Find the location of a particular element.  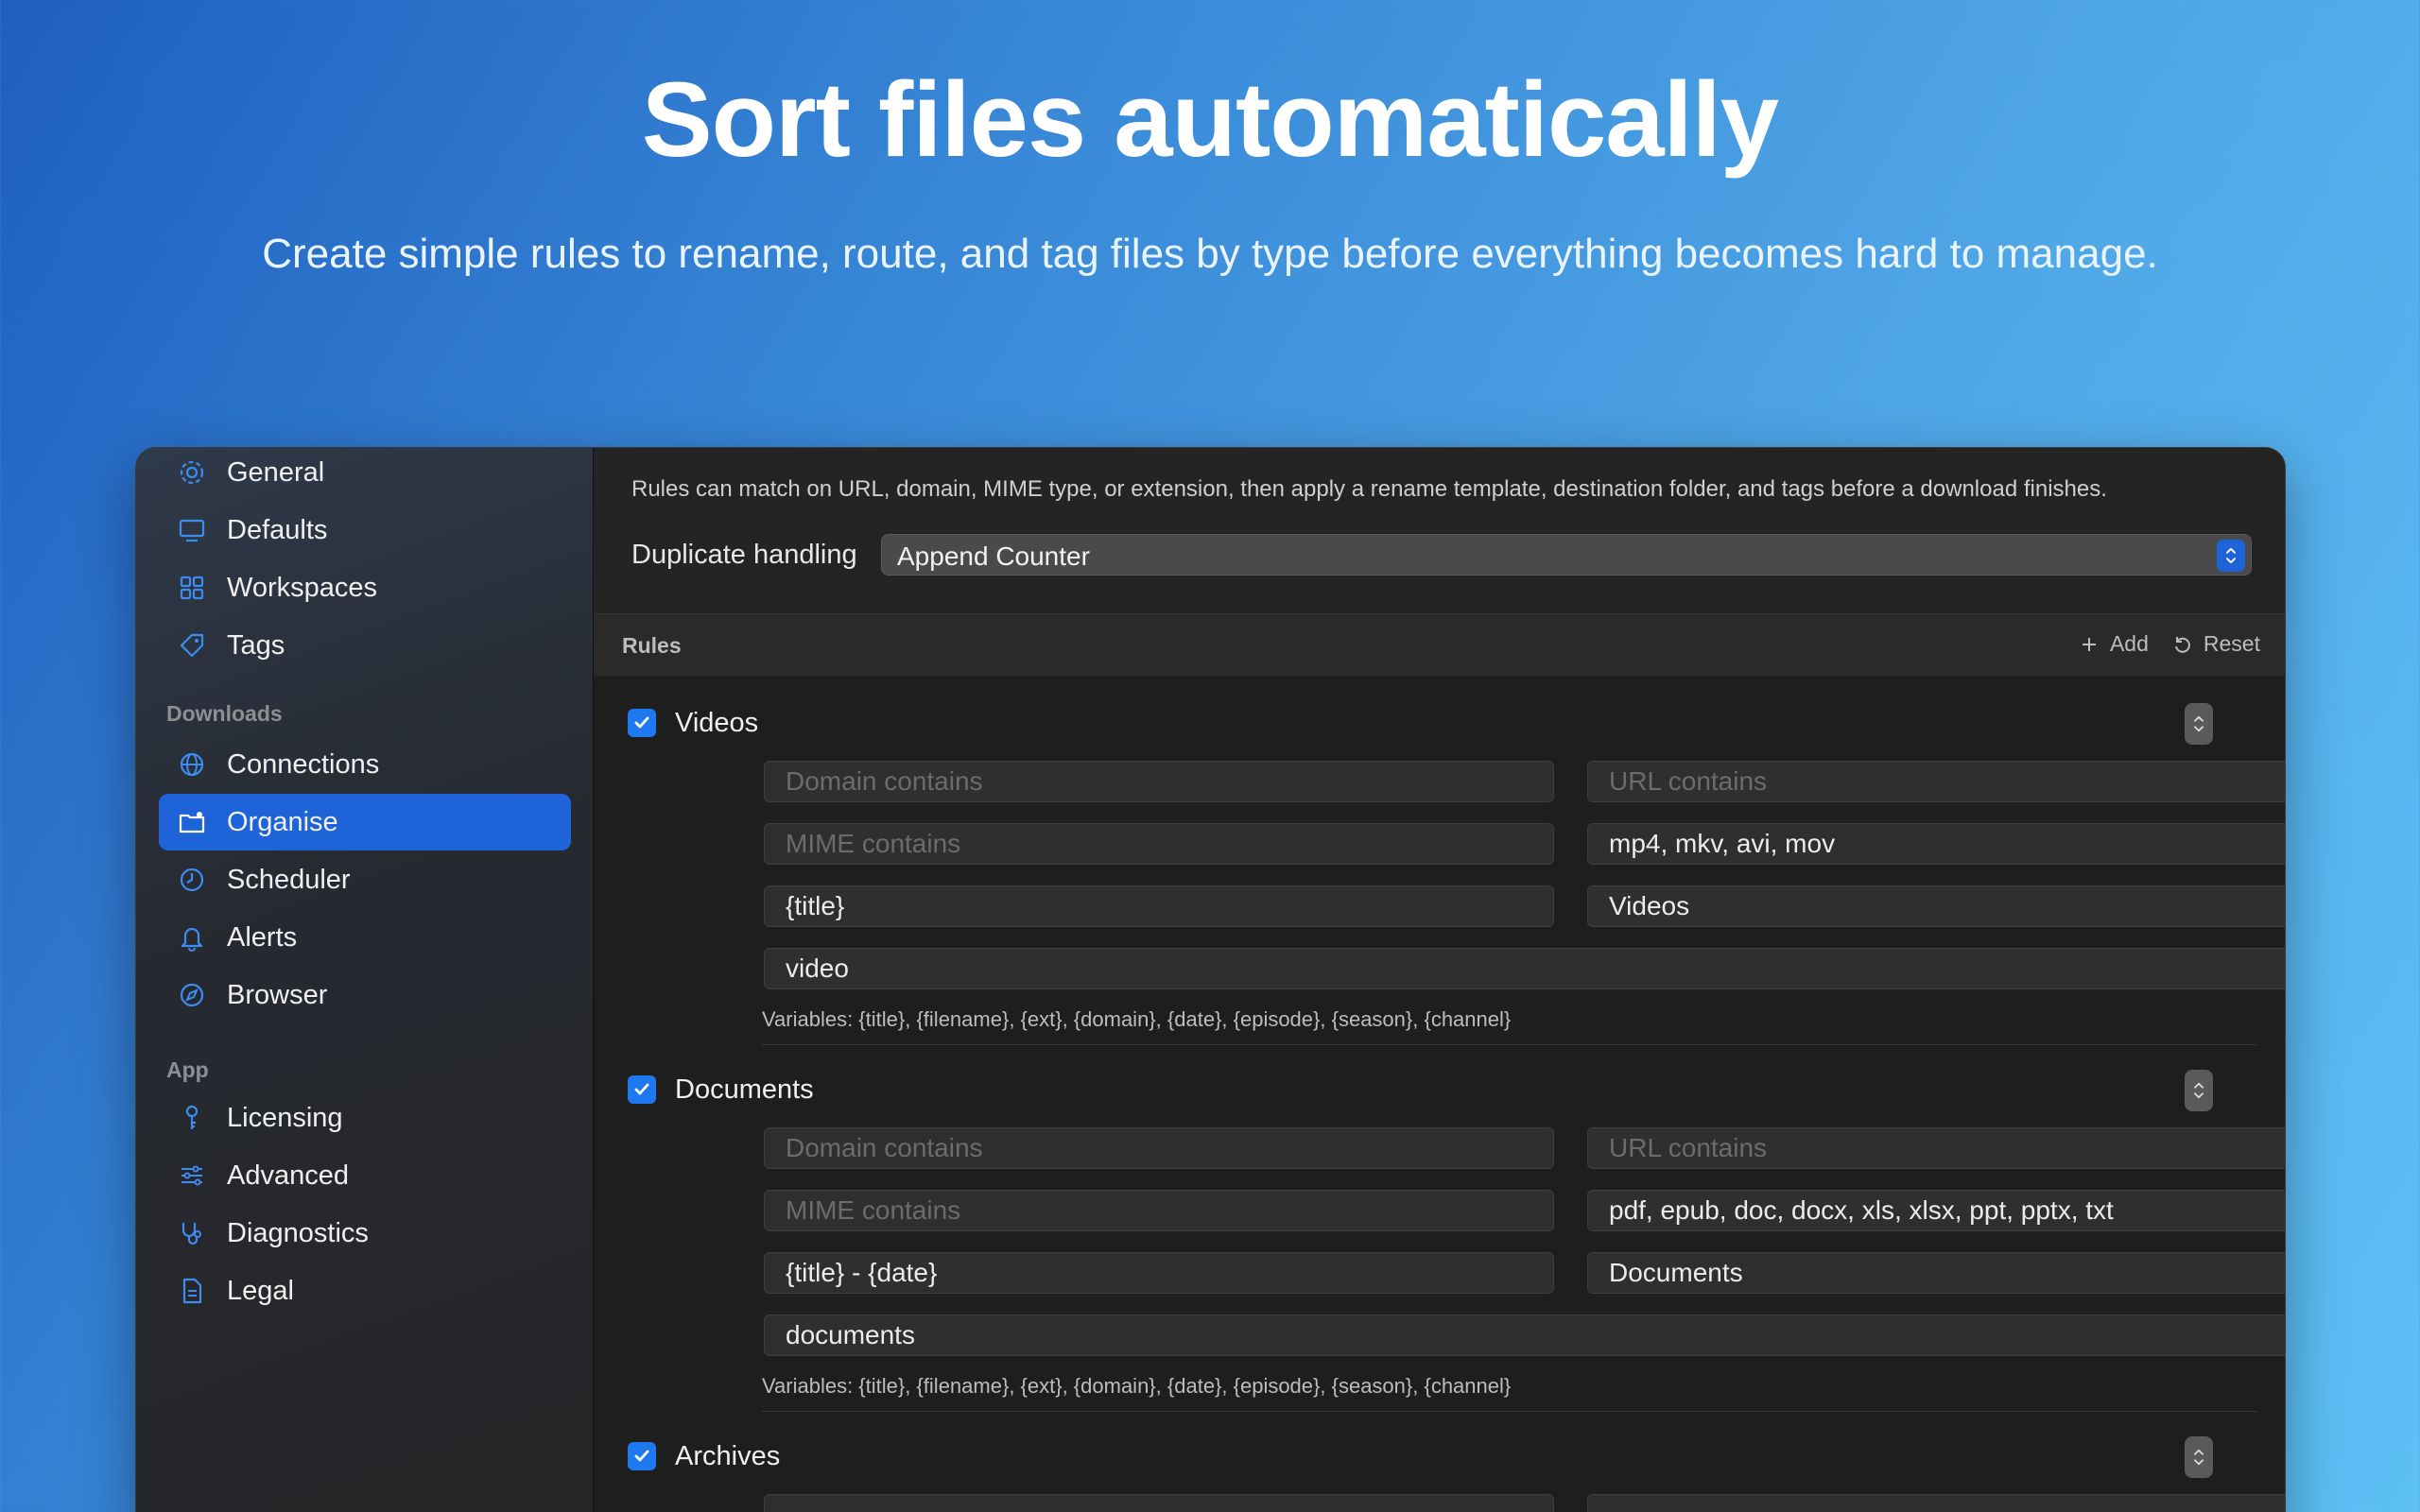

sidebar-item-label: Alerts is located at coordinates (262, 937).